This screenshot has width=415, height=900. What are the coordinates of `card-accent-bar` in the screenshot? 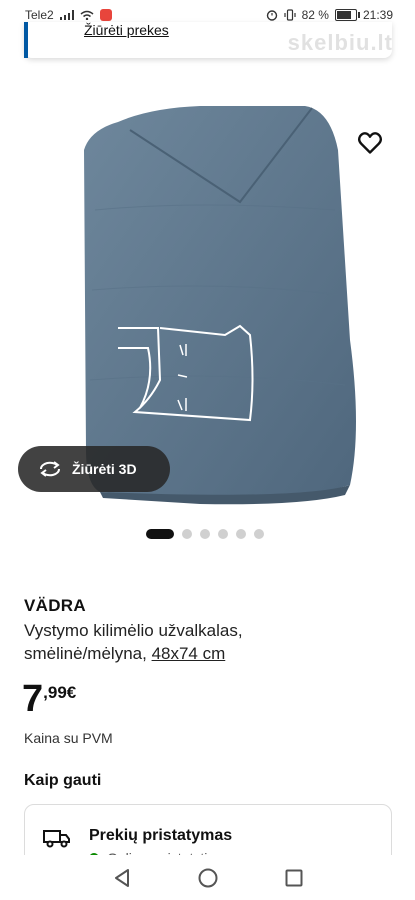 It's located at (26, 40).